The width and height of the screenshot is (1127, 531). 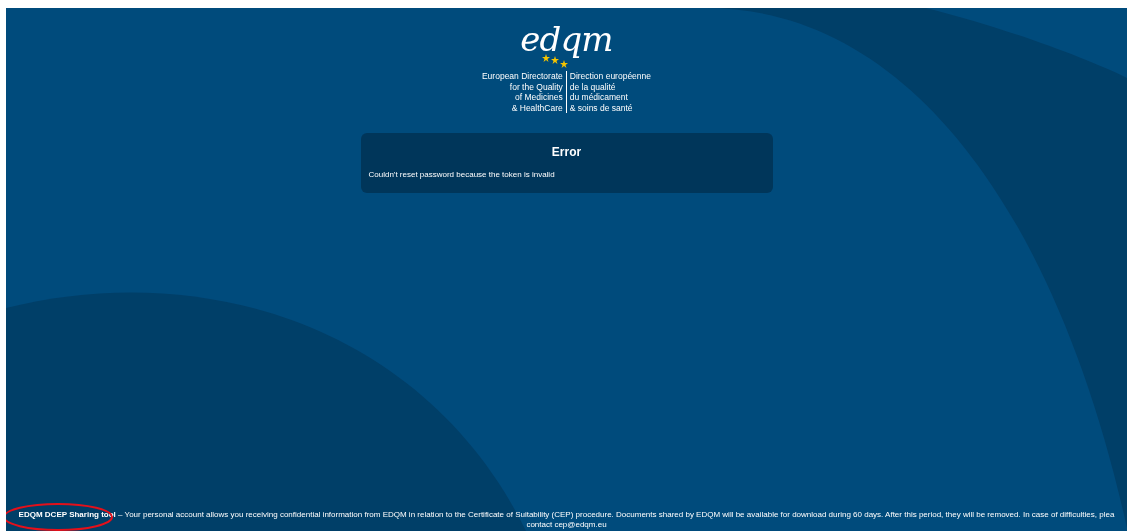 What do you see at coordinates (601, 107) in the screenshot?
I see `logo-tagline: & soins de santé` at bounding box center [601, 107].